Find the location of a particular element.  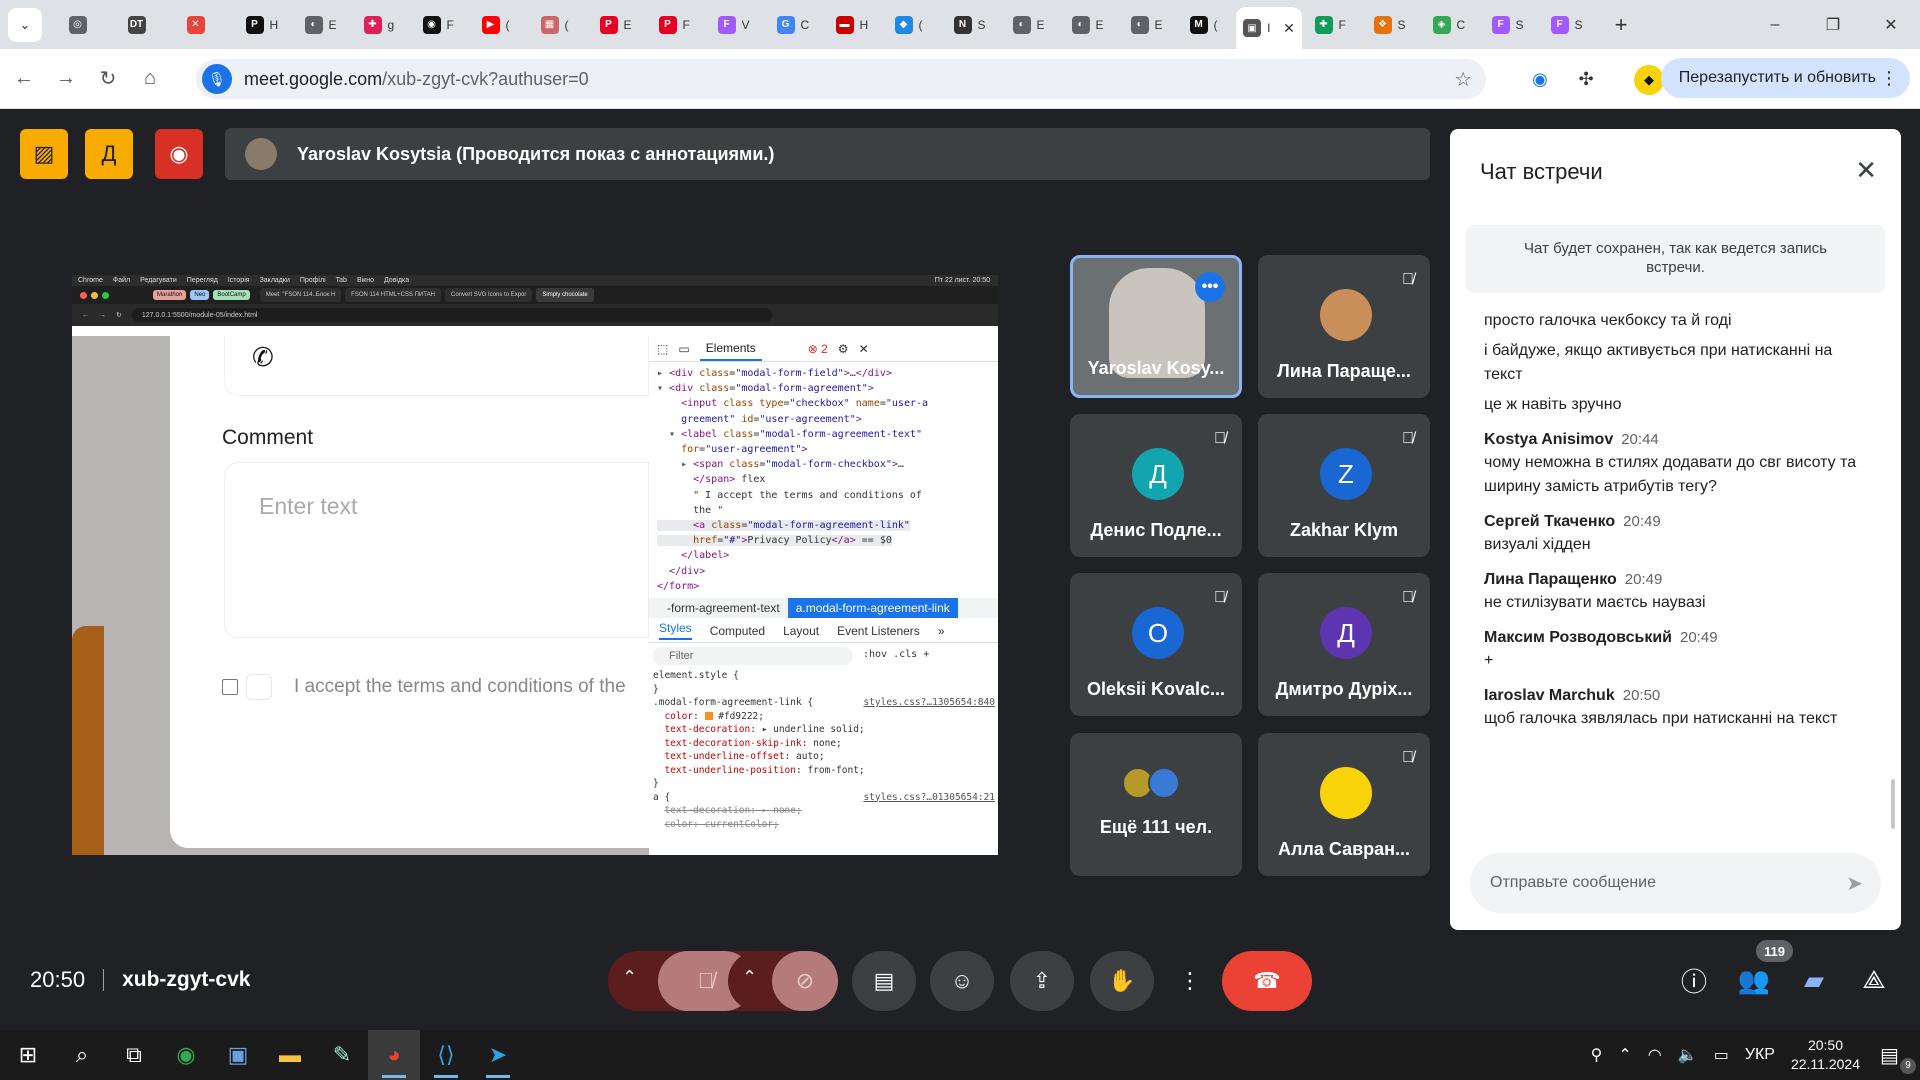

browser-tab: ✚ F is located at coordinates (1331, 25).